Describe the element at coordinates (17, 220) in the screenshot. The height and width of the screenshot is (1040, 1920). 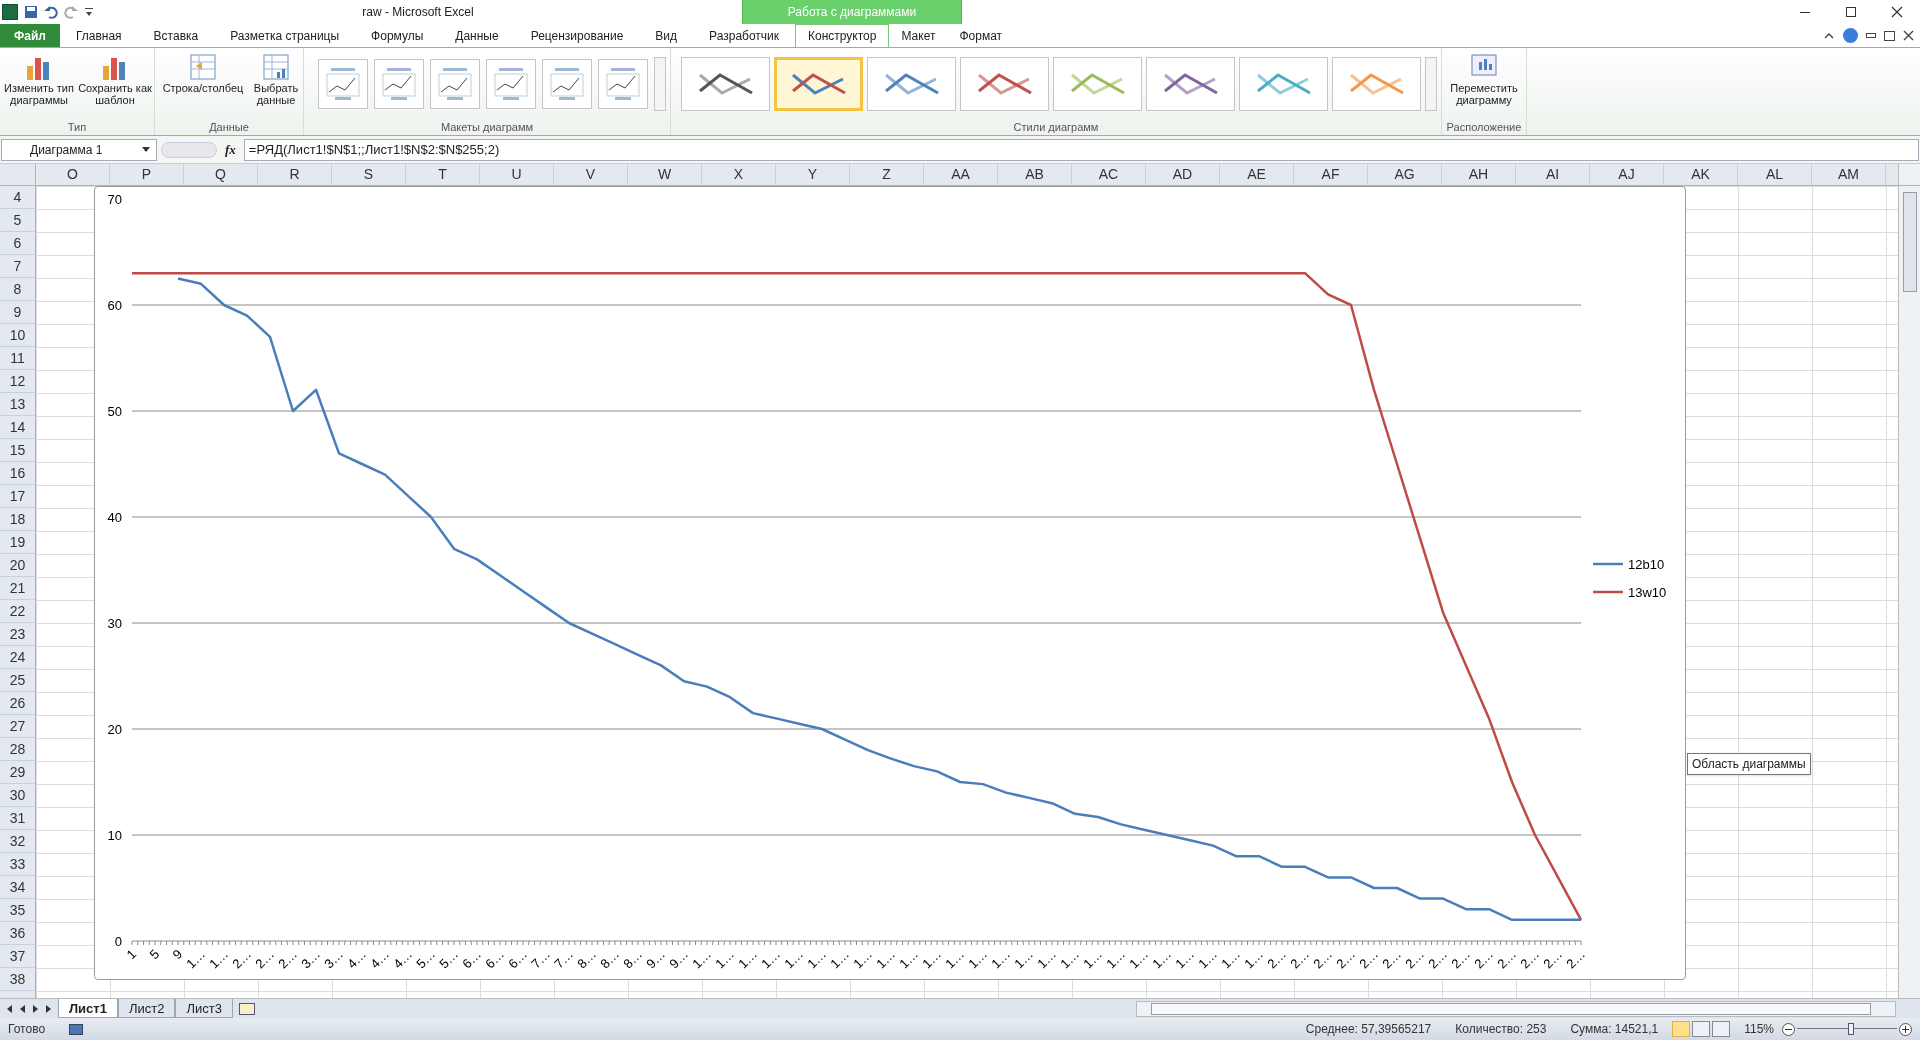
I see `row-header: 5` at that location.